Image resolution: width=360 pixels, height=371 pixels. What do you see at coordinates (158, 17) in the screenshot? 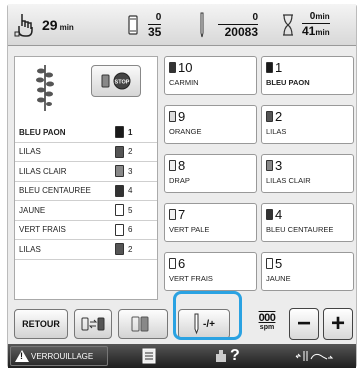
I see `color-current: 0` at bounding box center [158, 17].